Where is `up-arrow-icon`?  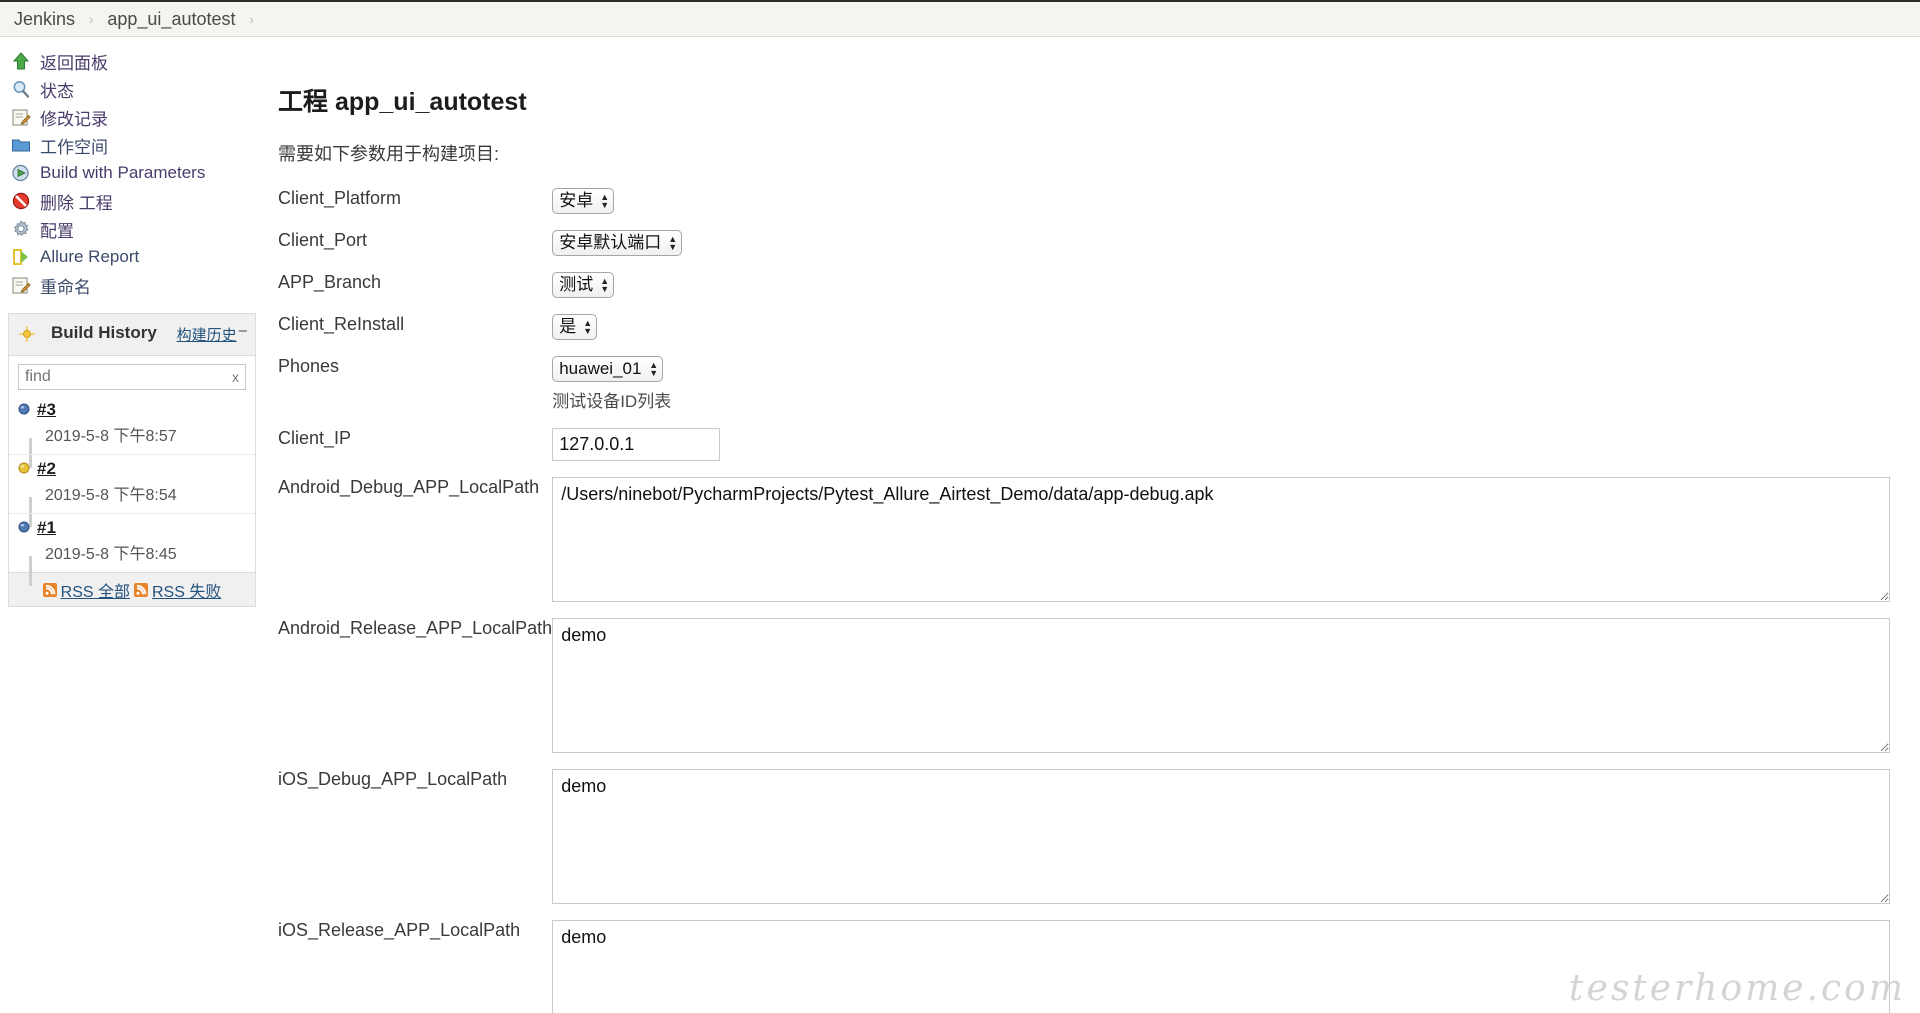 up-arrow-icon is located at coordinates (21, 61).